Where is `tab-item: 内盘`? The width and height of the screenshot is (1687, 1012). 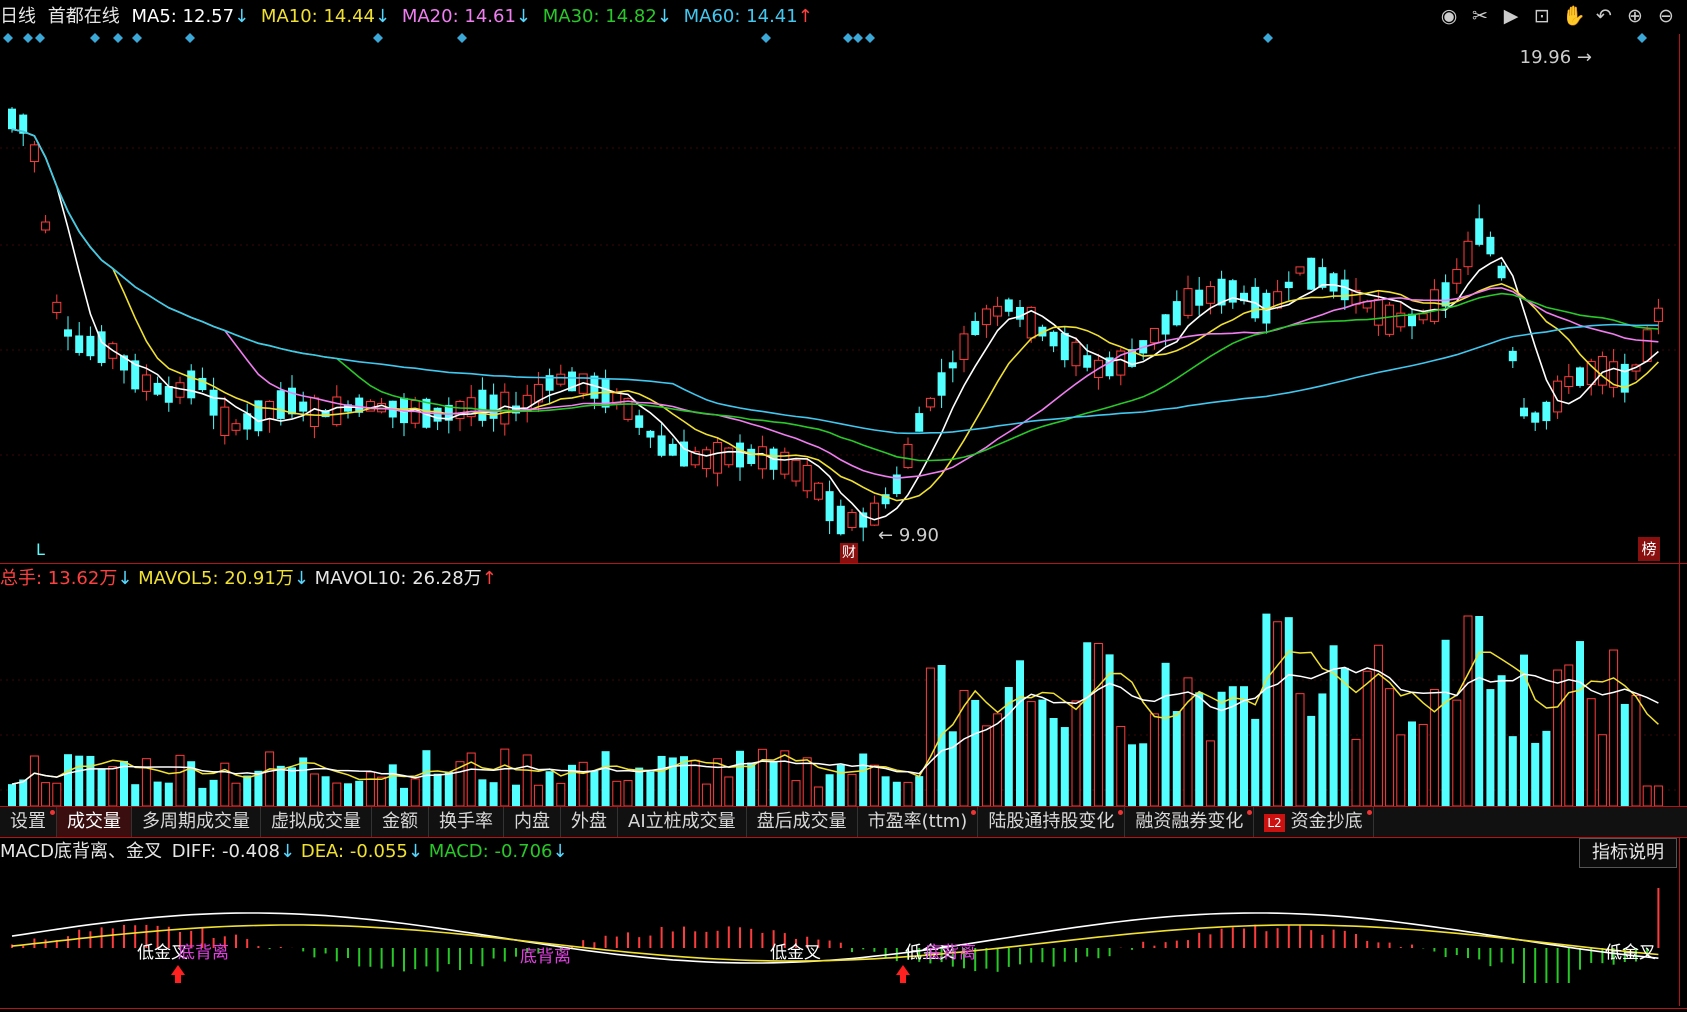
tab-item: 内盘 is located at coordinates (532, 822).